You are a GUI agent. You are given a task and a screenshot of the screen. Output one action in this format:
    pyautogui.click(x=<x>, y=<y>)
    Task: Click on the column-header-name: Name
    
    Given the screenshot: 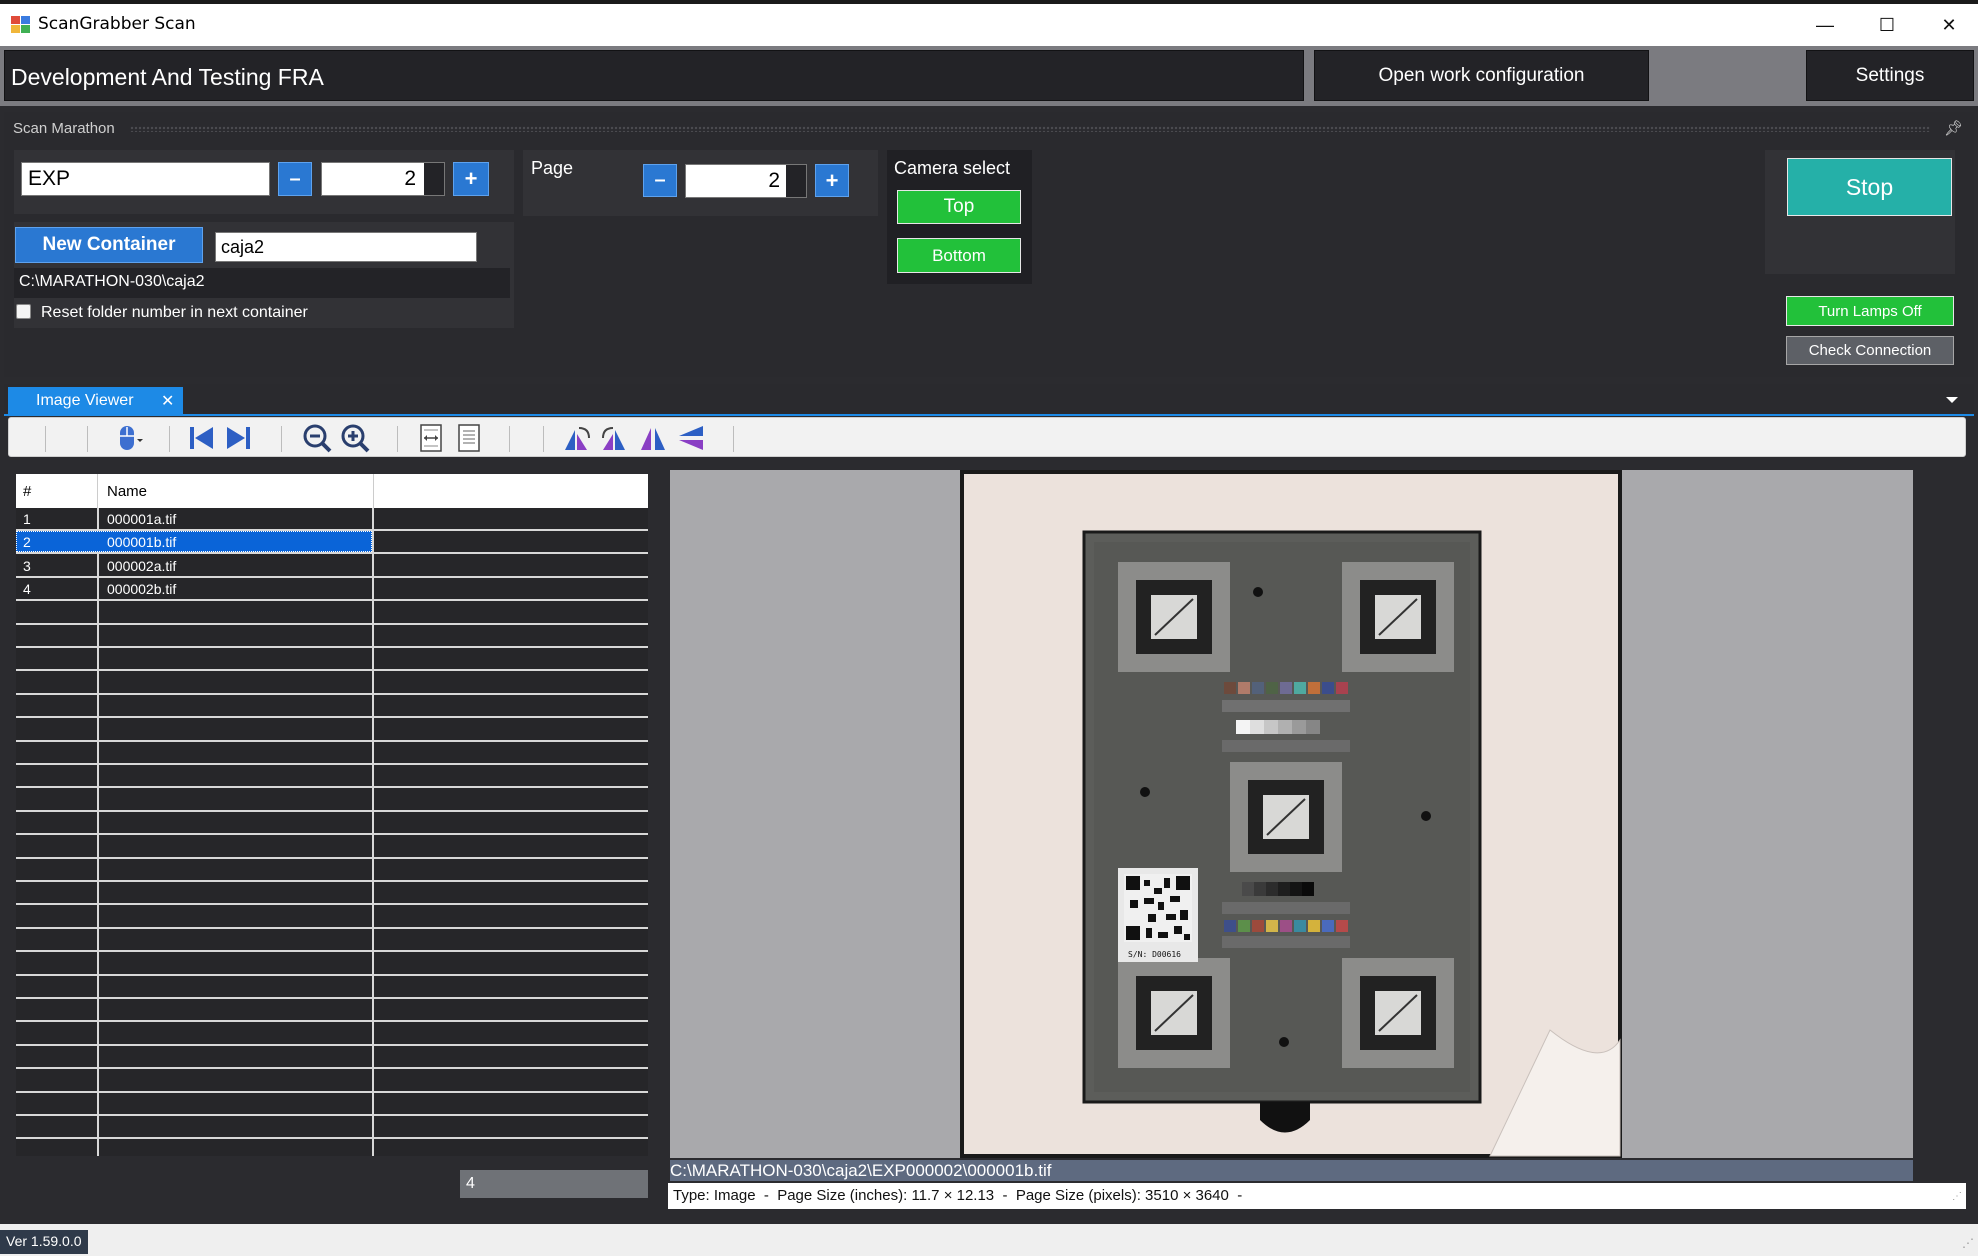 What is the action you would take?
    pyautogui.click(x=127, y=491)
    